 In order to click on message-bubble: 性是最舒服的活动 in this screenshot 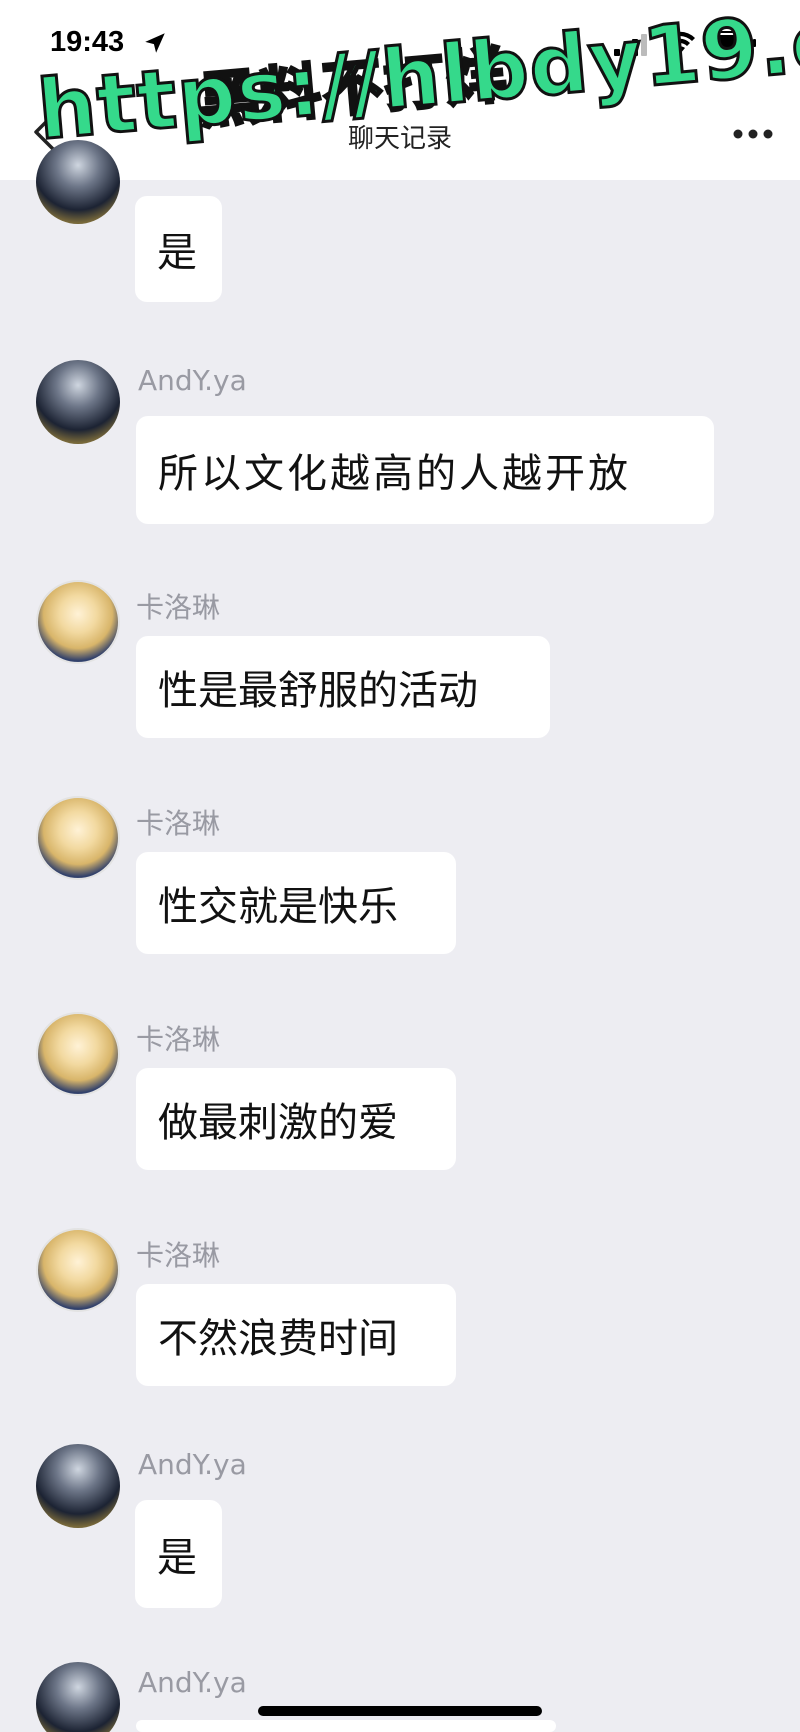, I will do `click(343, 687)`.